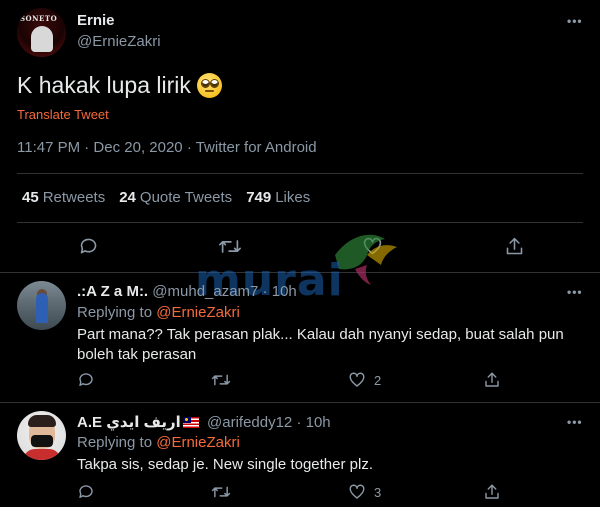 The width and height of the screenshot is (600, 507). What do you see at coordinates (129, 422) in the screenshot?
I see `reply-display-name: A.E اريف ايدي` at bounding box center [129, 422].